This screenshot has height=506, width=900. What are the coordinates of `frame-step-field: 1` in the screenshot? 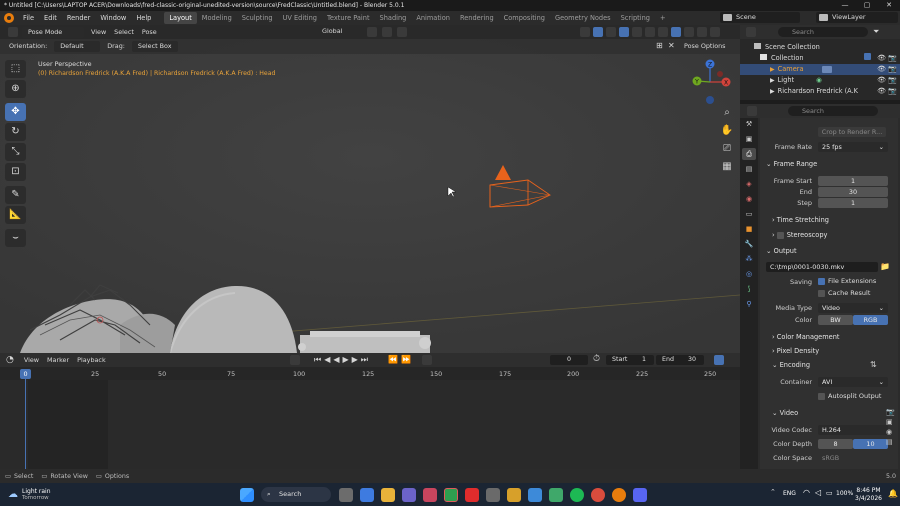 It's located at (853, 203).